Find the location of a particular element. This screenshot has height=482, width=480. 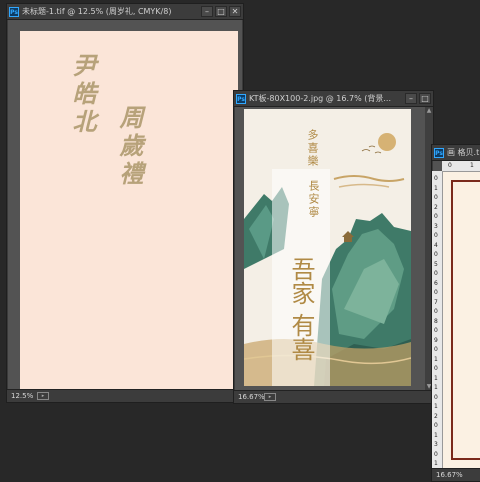

window-1-title: 未标题-1.tif @ 12.5% (周岁礼, CMYK/8) is located at coordinates (97, 11).